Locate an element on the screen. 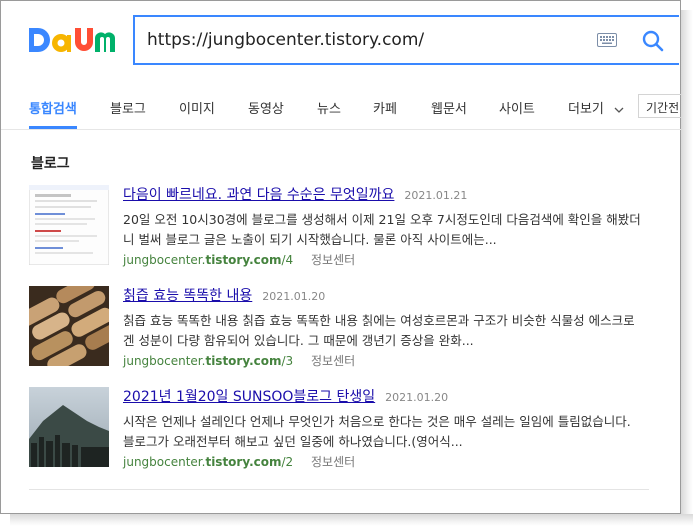 This screenshot has width=693, height=526. search-icon is located at coordinates (653, 41).